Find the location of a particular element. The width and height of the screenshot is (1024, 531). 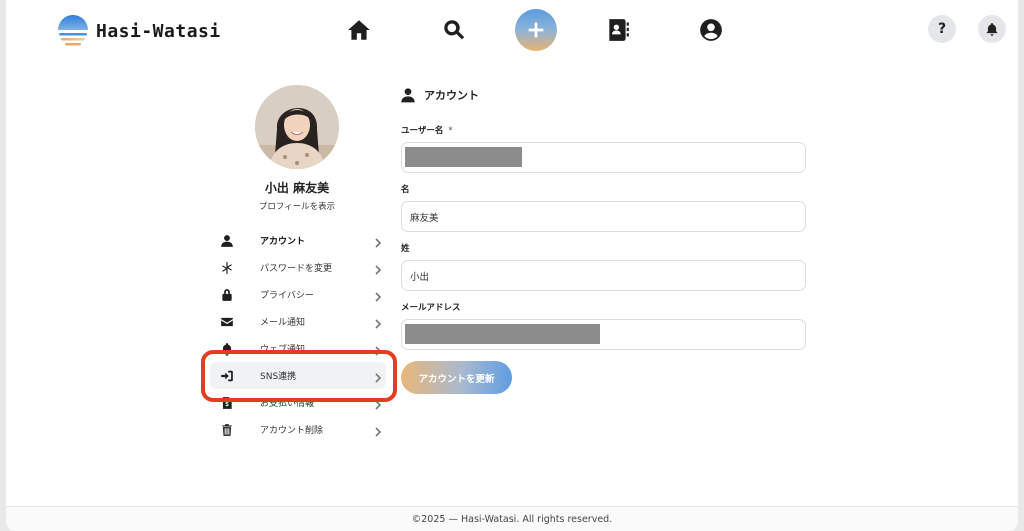

menu-item-label: SNS連携 is located at coordinates (278, 377).